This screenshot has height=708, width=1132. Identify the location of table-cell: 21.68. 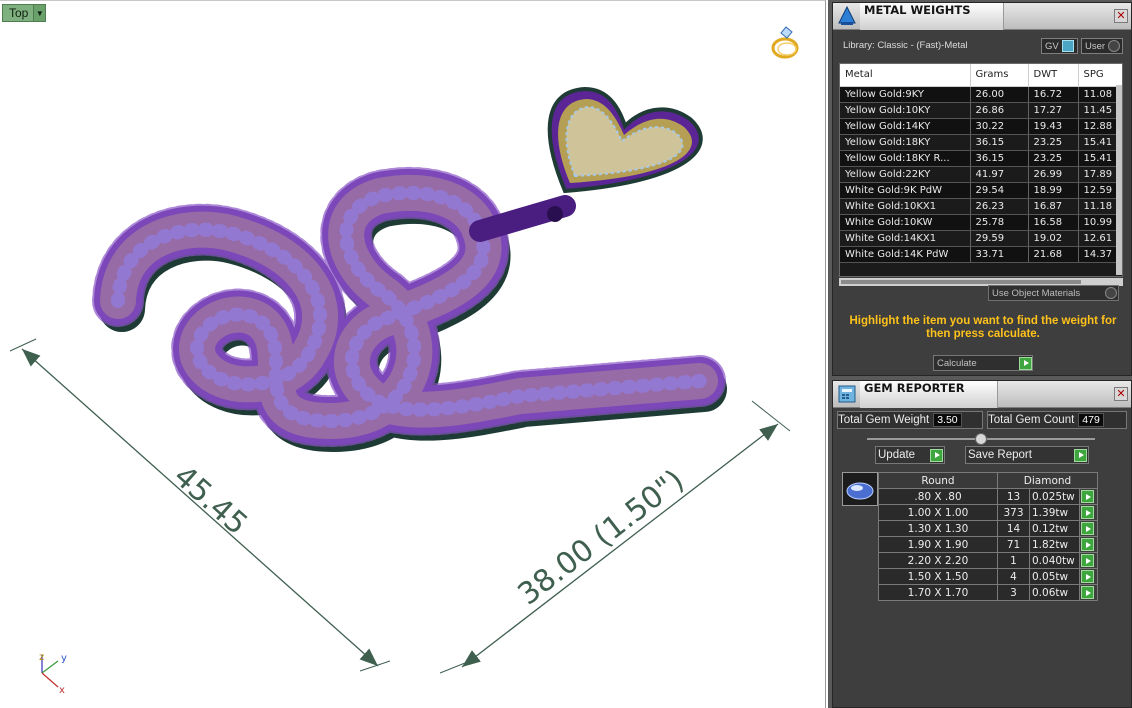
(1053, 254).